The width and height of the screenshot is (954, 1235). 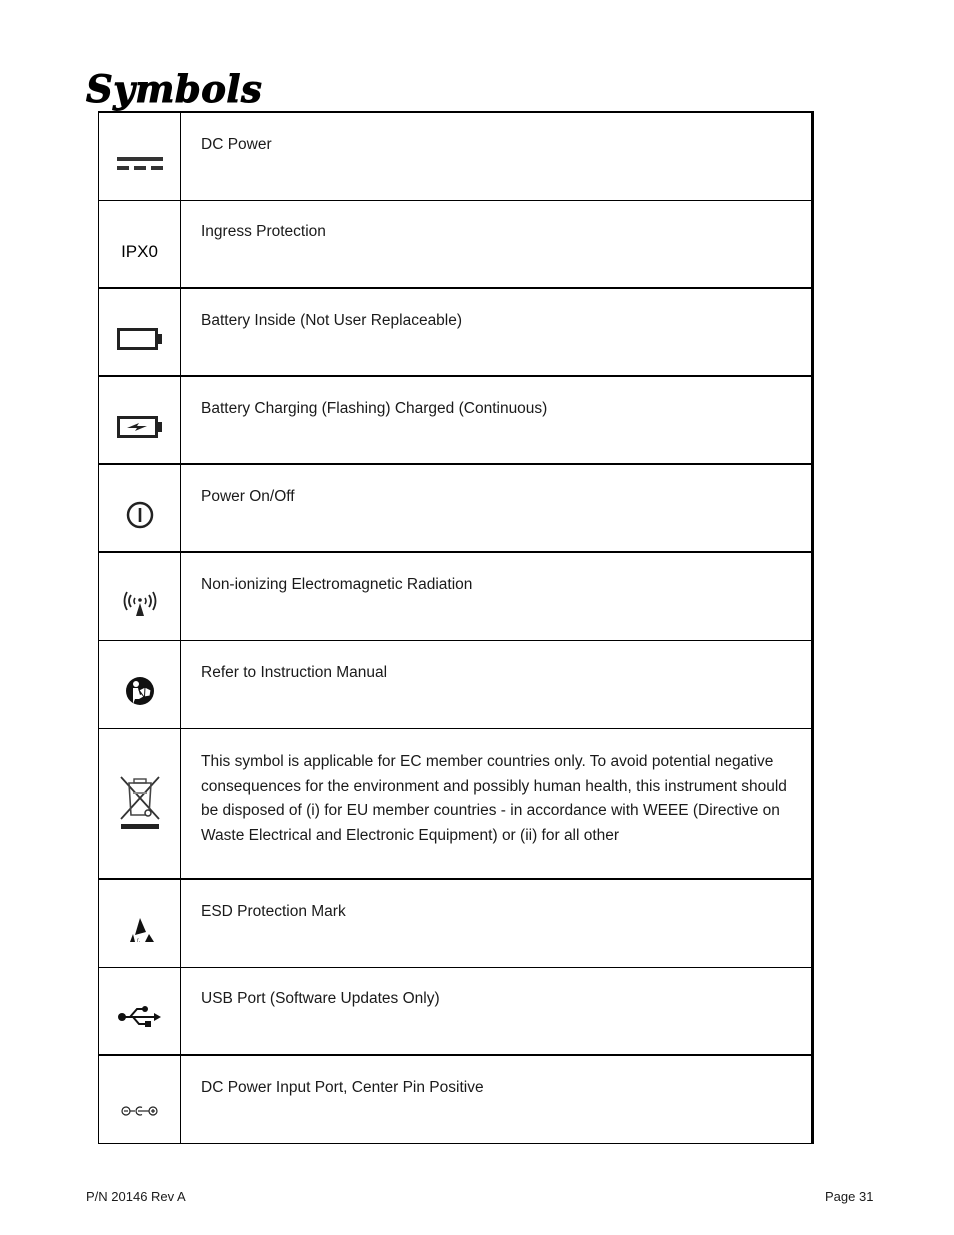 I want to click on icon-cell: IPX0, so click(x=139, y=244).